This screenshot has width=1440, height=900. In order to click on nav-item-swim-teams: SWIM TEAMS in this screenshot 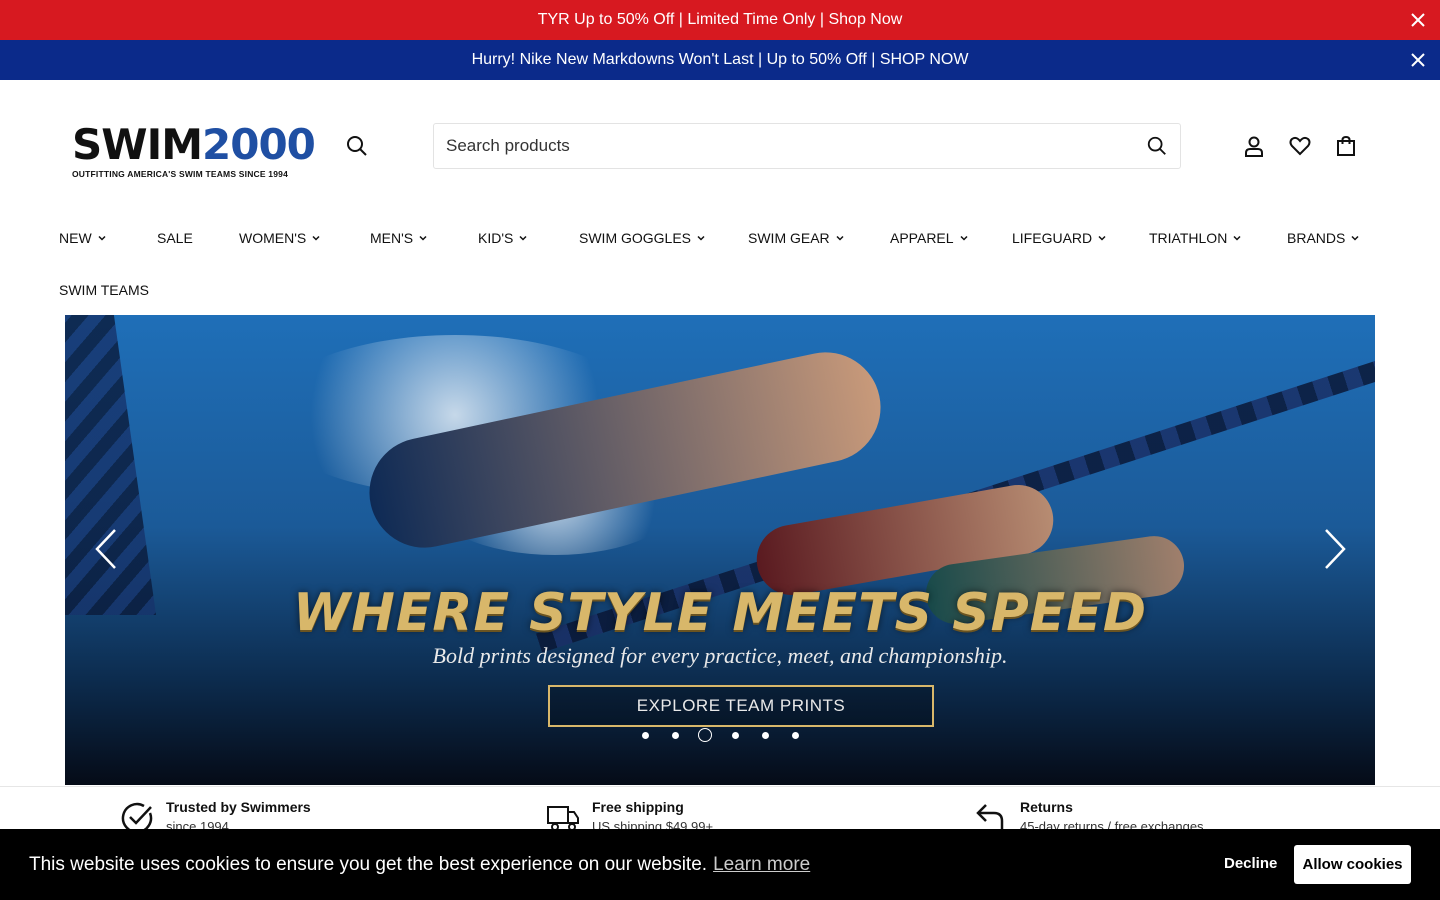, I will do `click(104, 290)`.